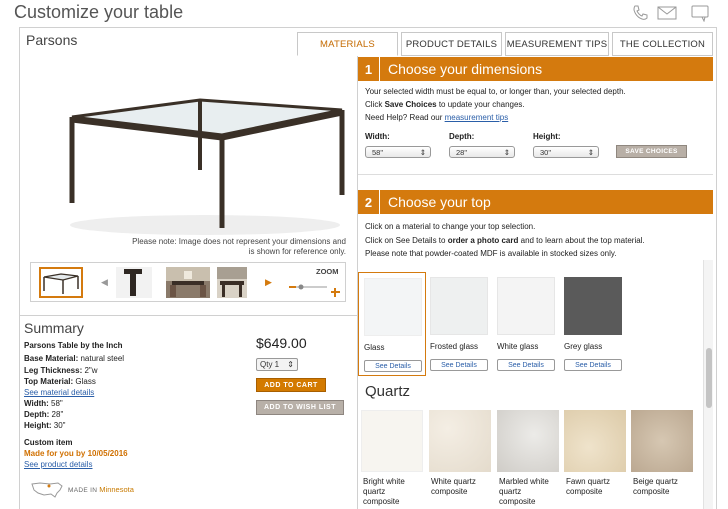 The height and width of the screenshot is (509, 728). What do you see at coordinates (54, 328) in the screenshot?
I see `summary-title: Summary` at bounding box center [54, 328].